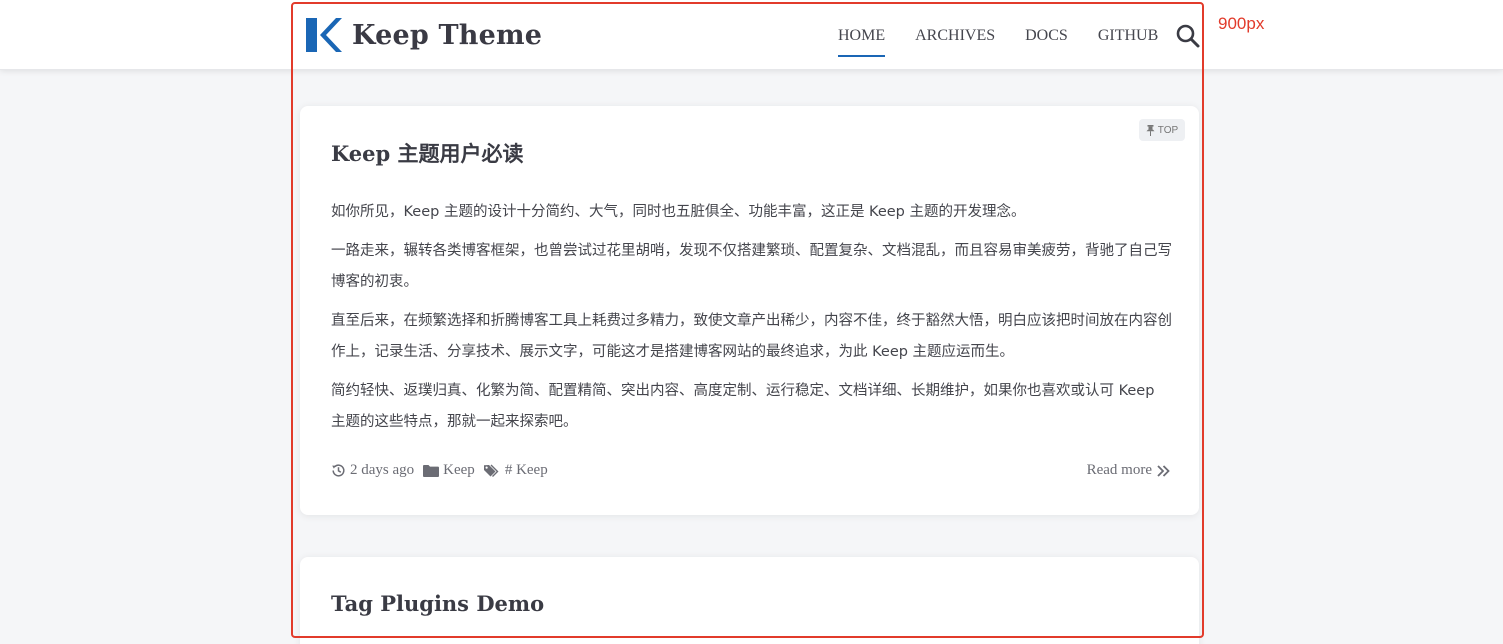 The image size is (1503, 644). Describe the element at coordinates (338, 470) in the screenshot. I see `history-clock-icon` at that location.